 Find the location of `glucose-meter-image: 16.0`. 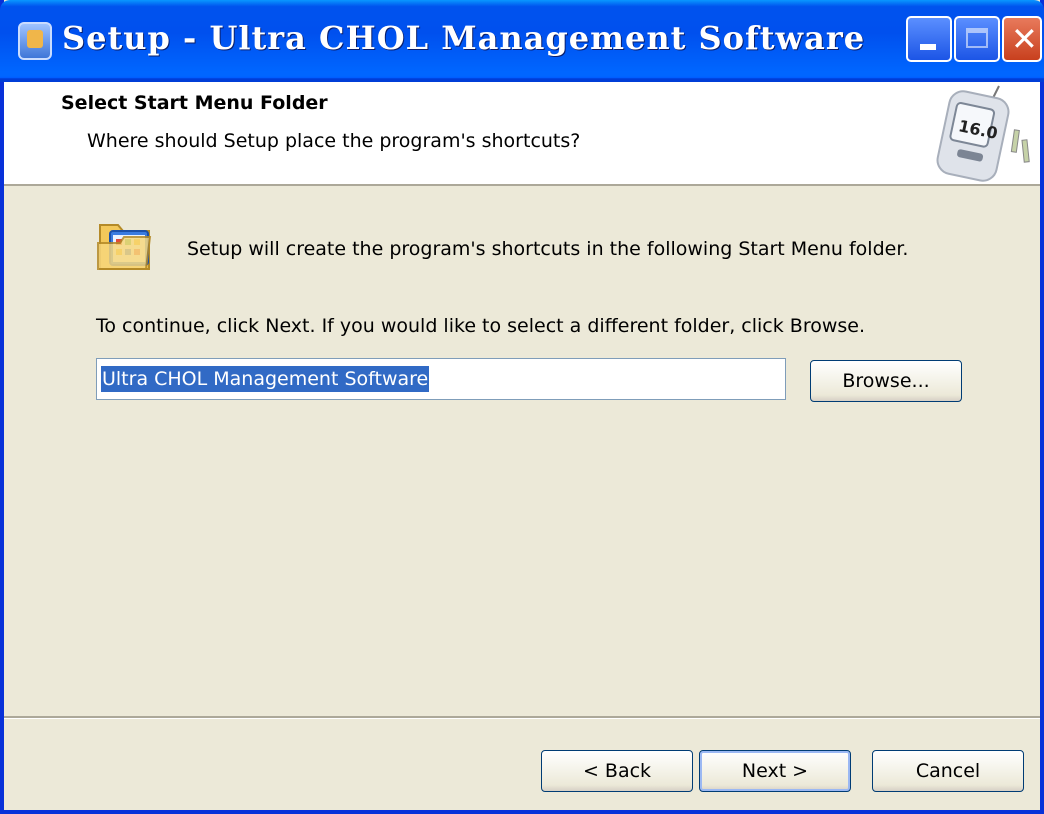

glucose-meter-image: 16.0 is located at coordinates (983, 133).